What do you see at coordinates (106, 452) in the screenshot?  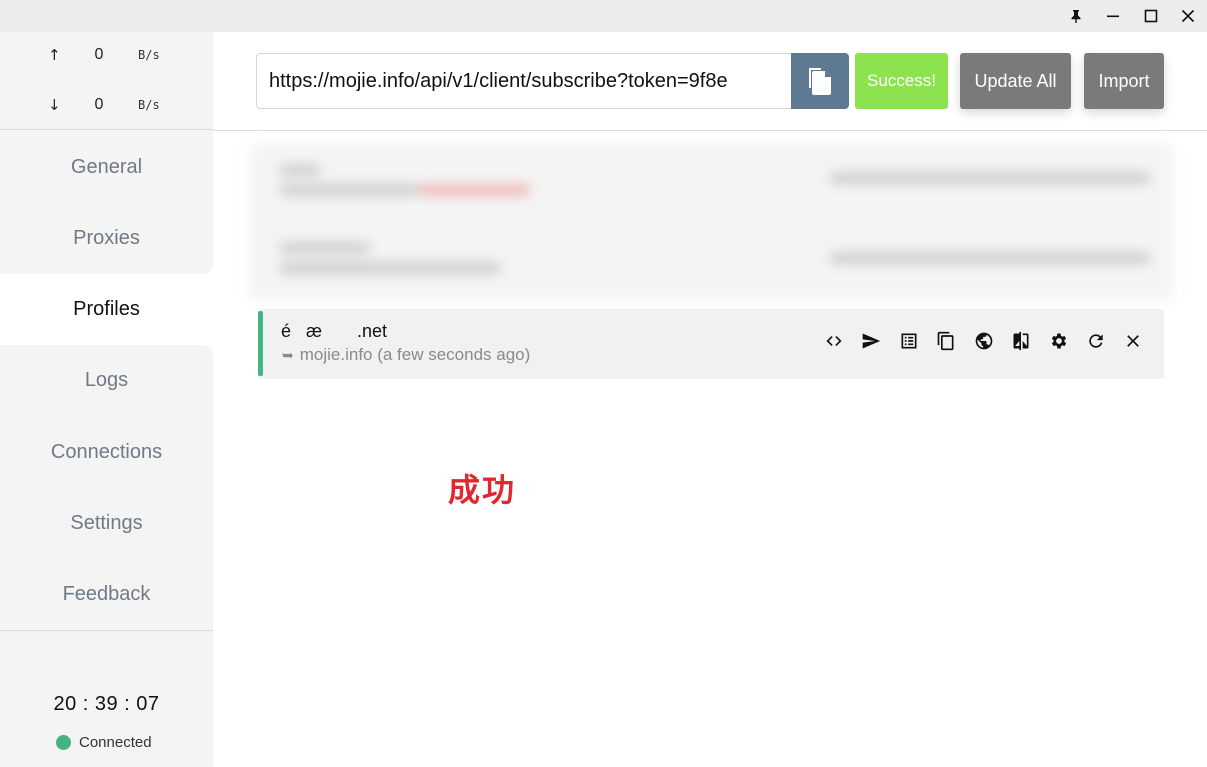 I see `nav-item-connections: Connections` at bounding box center [106, 452].